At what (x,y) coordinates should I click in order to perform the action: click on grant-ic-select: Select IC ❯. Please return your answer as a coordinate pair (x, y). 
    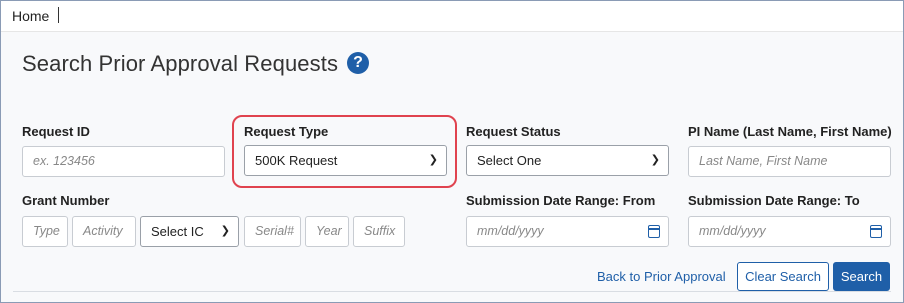
    Looking at the image, I should click on (189, 231).